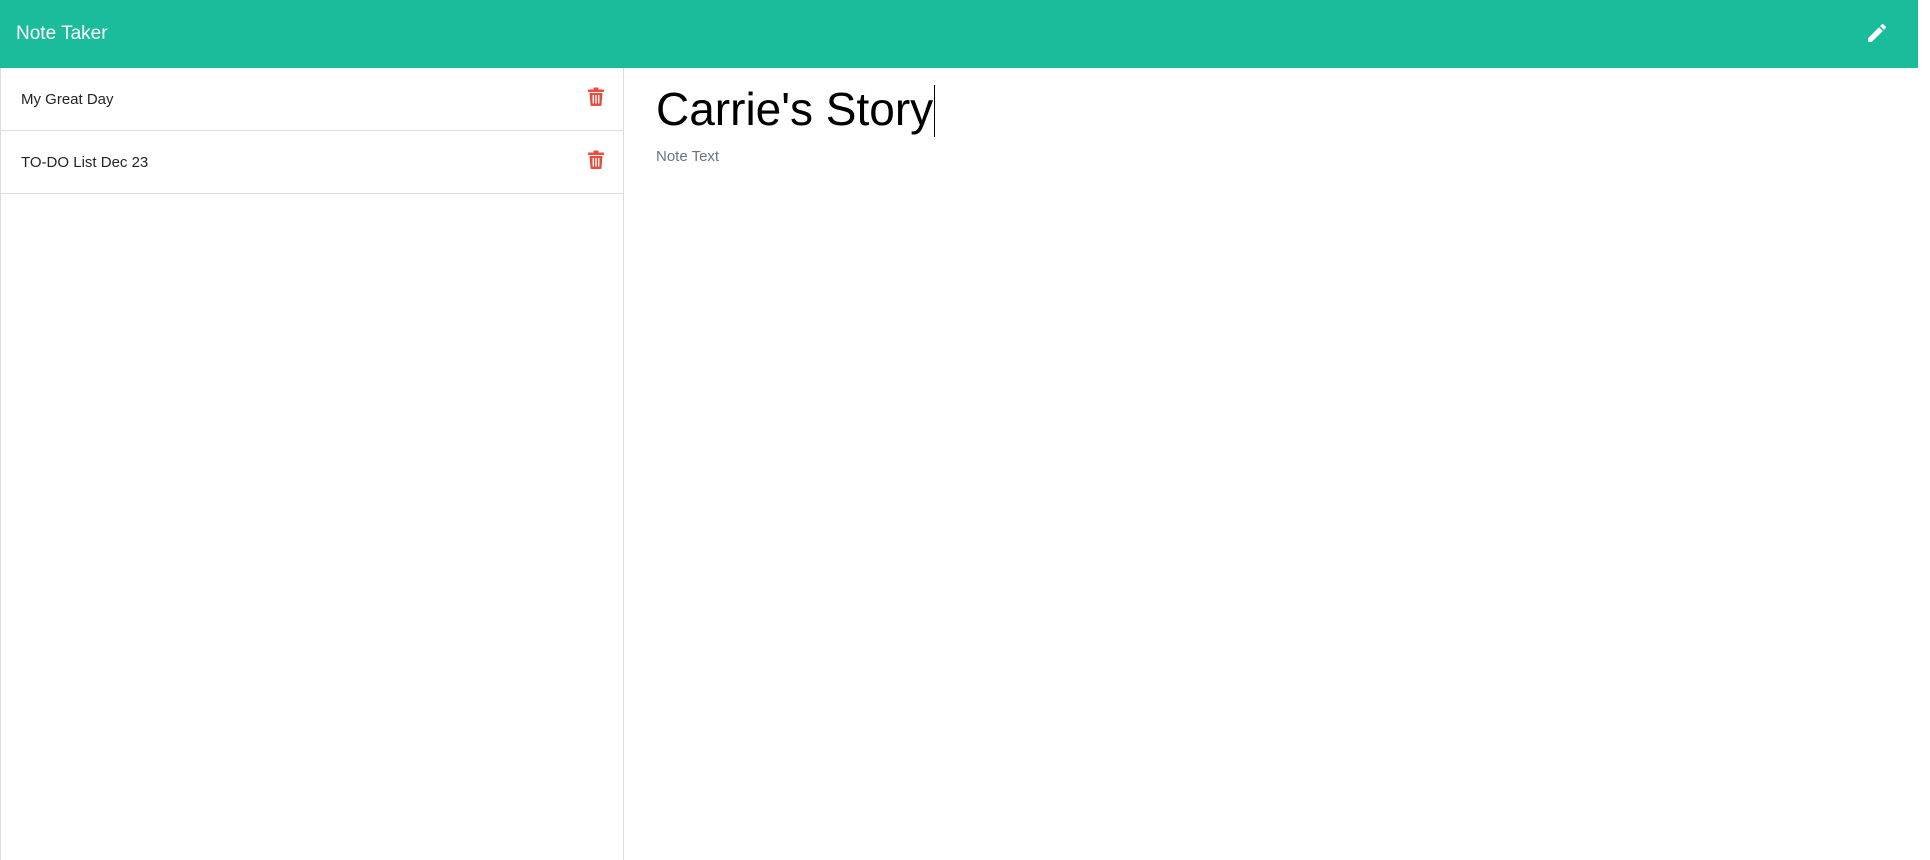  Describe the element at coordinates (62, 34) in the screenshot. I see `brand-title: Note Taker` at that location.